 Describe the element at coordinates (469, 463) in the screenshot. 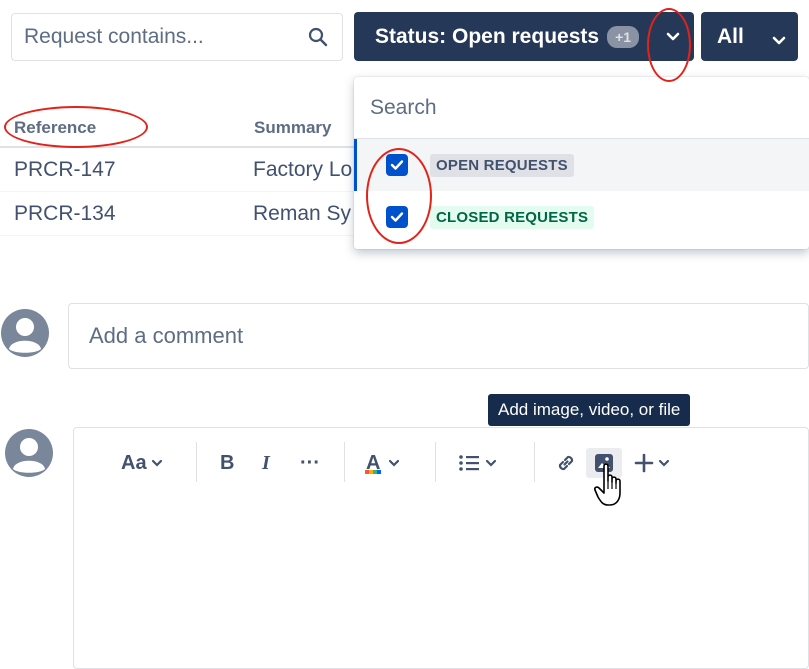

I see `bullet-list-icon` at that location.